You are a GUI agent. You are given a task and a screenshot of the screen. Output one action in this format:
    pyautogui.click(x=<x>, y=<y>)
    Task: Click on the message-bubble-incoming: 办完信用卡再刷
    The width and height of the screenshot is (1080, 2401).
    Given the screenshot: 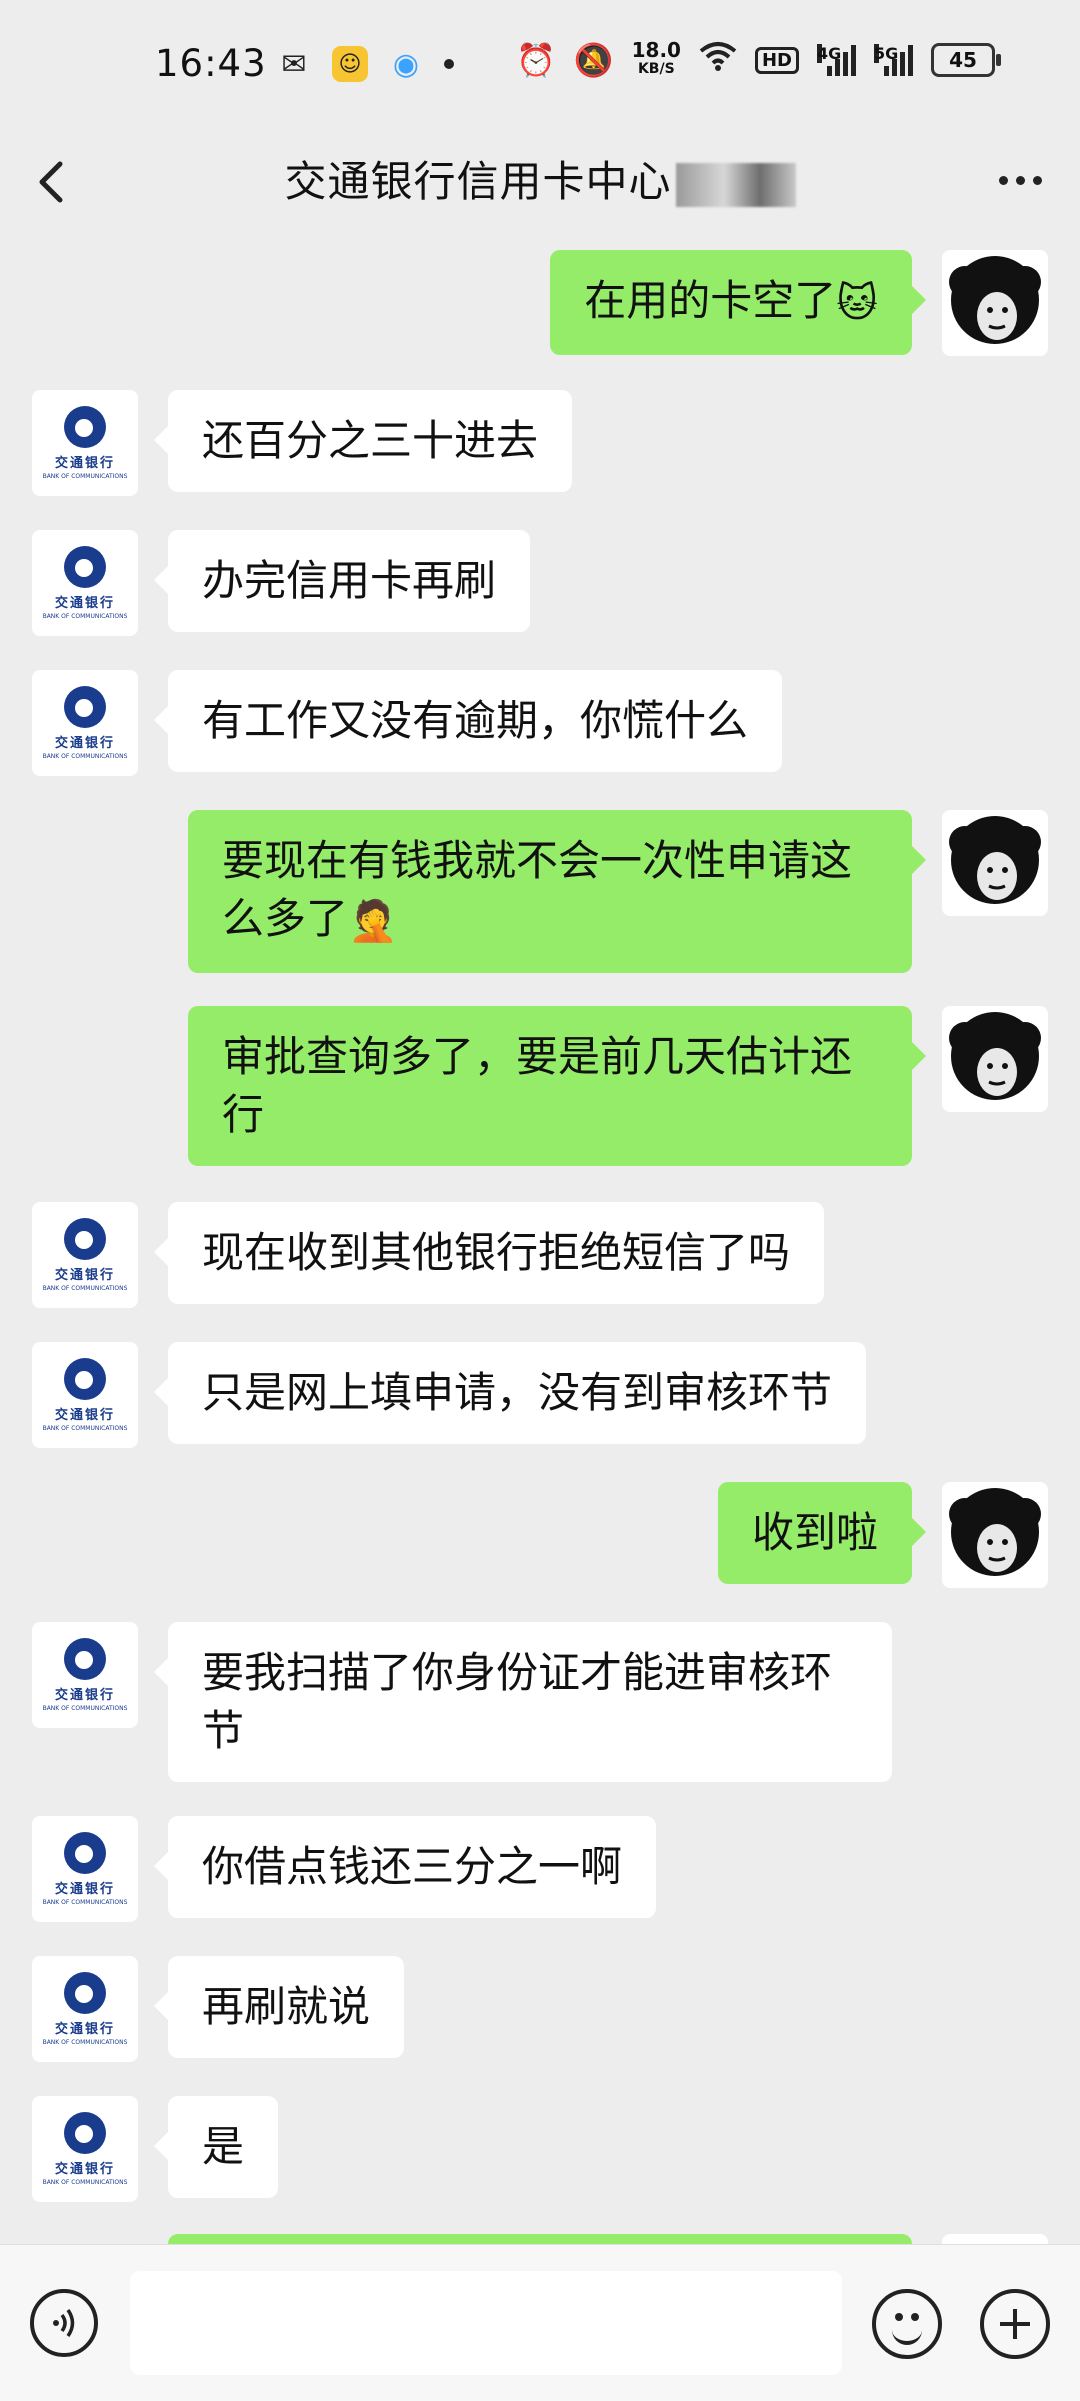 What is the action you would take?
    pyautogui.click(x=342, y=581)
    